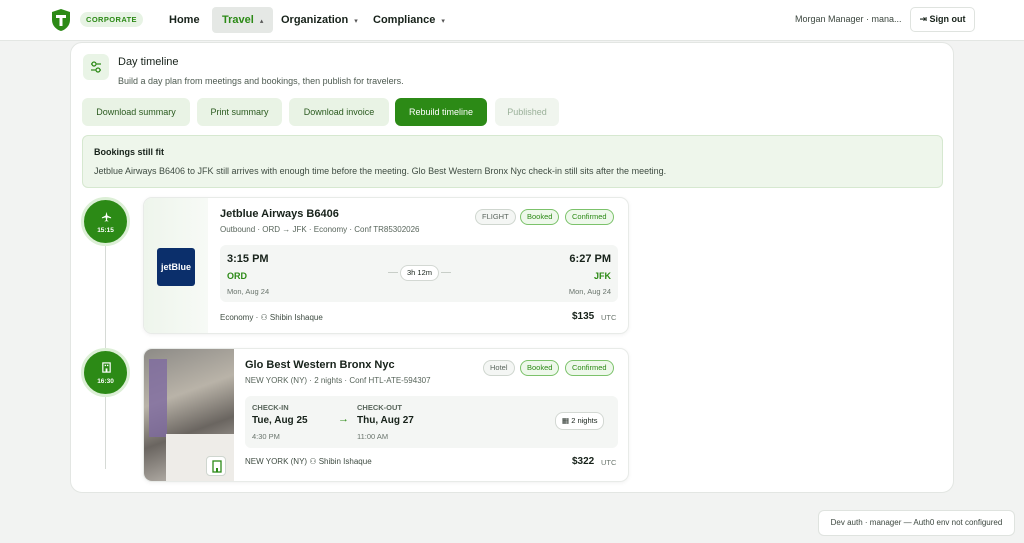 This screenshot has width=1024, height=543. What do you see at coordinates (61, 20) in the screenshot?
I see `brand-logo-icon` at bounding box center [61, 20].